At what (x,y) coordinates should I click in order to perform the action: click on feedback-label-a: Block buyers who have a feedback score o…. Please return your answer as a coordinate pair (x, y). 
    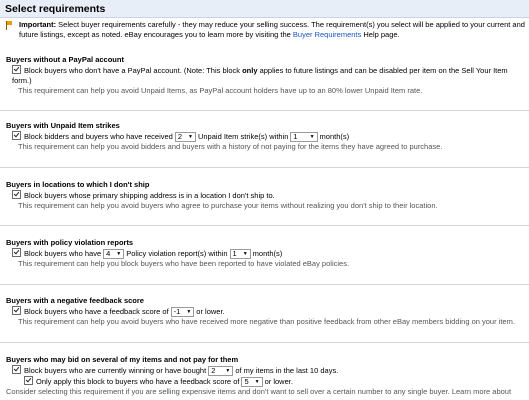
    Looking at the image, I should click on (96, 311).